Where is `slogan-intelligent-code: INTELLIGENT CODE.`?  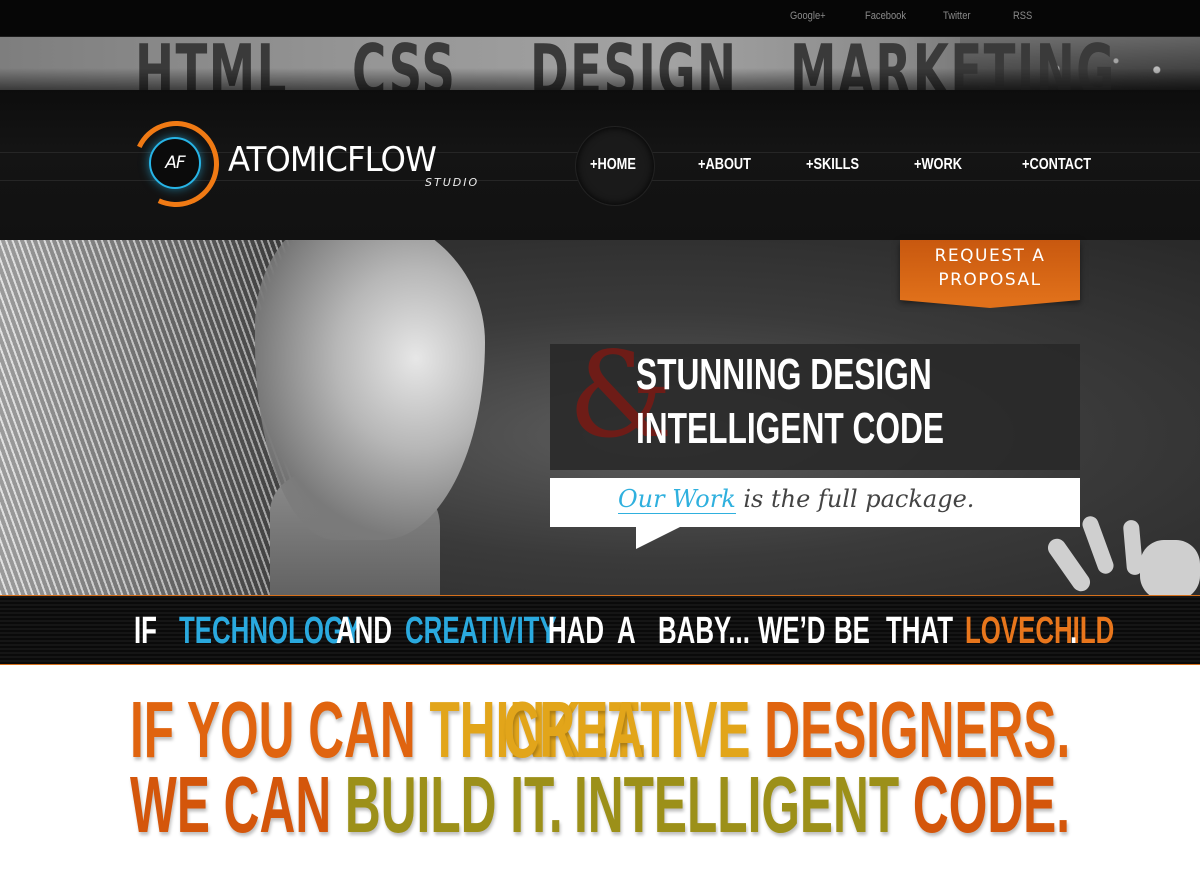 slogan-intelligent-code: INTELLIGENT CODE. is located at coordinates (822, 804).